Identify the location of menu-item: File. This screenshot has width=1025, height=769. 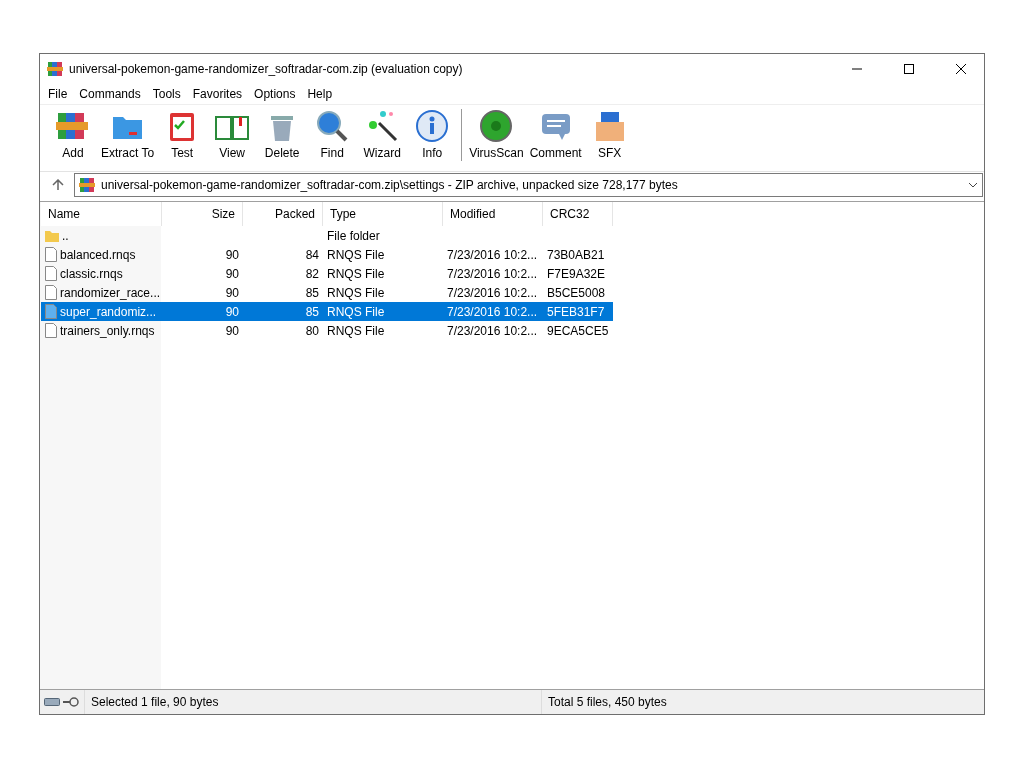
(58, 94).